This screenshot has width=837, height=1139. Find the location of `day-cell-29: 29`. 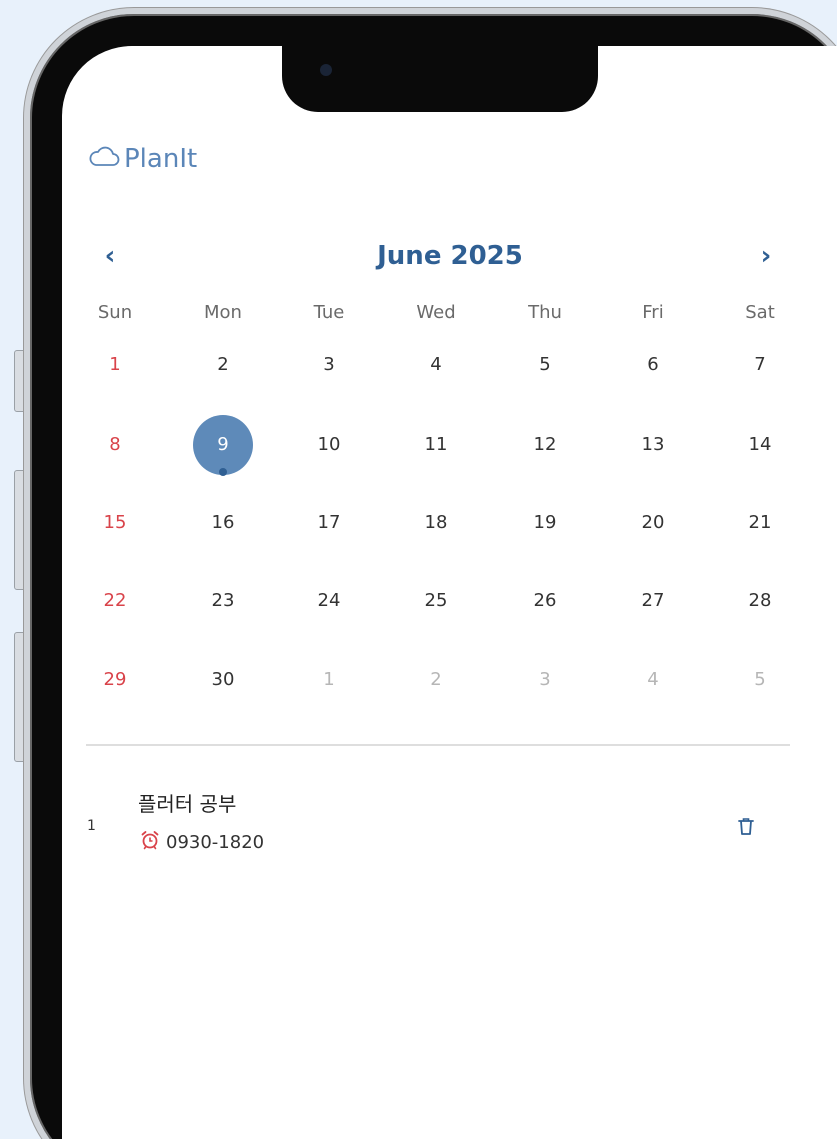

day-cell-29: 29 is located at coordinates (115, 680).